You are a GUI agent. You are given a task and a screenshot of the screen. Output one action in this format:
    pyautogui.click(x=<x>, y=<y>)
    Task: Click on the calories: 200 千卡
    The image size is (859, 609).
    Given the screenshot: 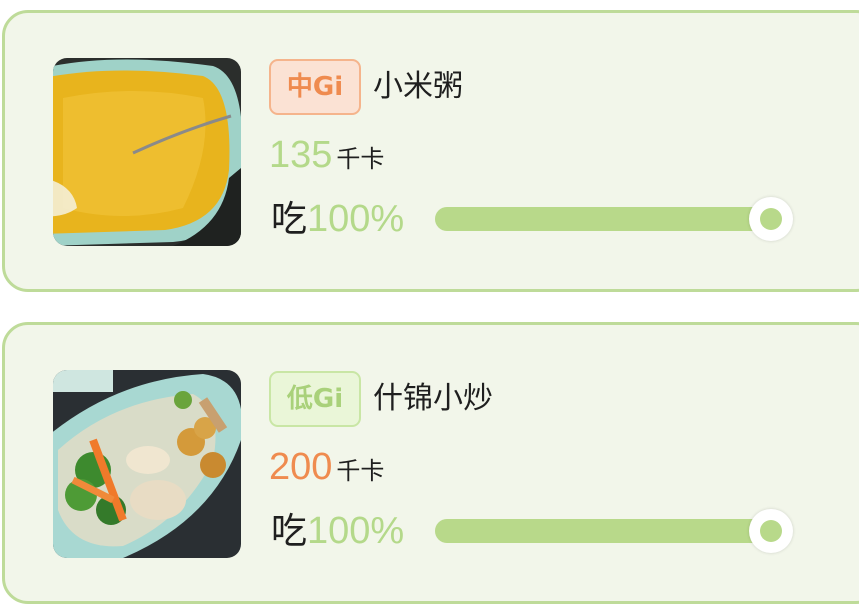 What is the action you would take?
    pyautogui.click(x=326, y=467)
    